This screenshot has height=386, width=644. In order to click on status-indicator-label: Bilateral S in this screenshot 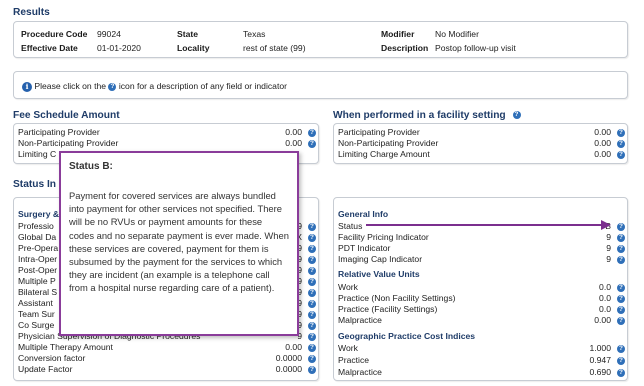, I will do `click(38, 292)`.